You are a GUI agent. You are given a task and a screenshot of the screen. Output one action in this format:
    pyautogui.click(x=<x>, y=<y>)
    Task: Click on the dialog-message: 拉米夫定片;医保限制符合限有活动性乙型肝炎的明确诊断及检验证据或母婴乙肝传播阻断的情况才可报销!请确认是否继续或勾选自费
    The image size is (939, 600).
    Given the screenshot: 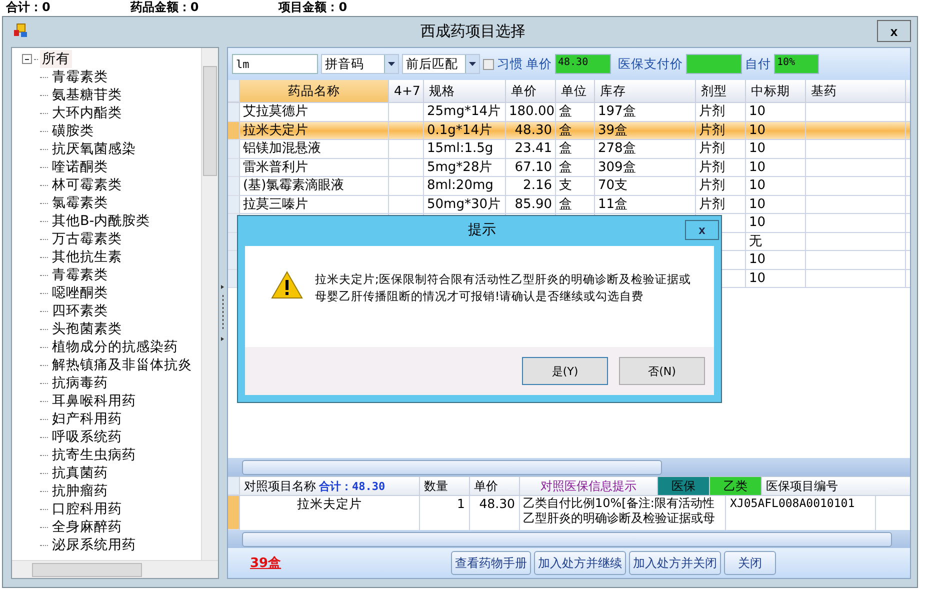 What is the action you would take?
    pyautogui.click(x=503, y=288)
    